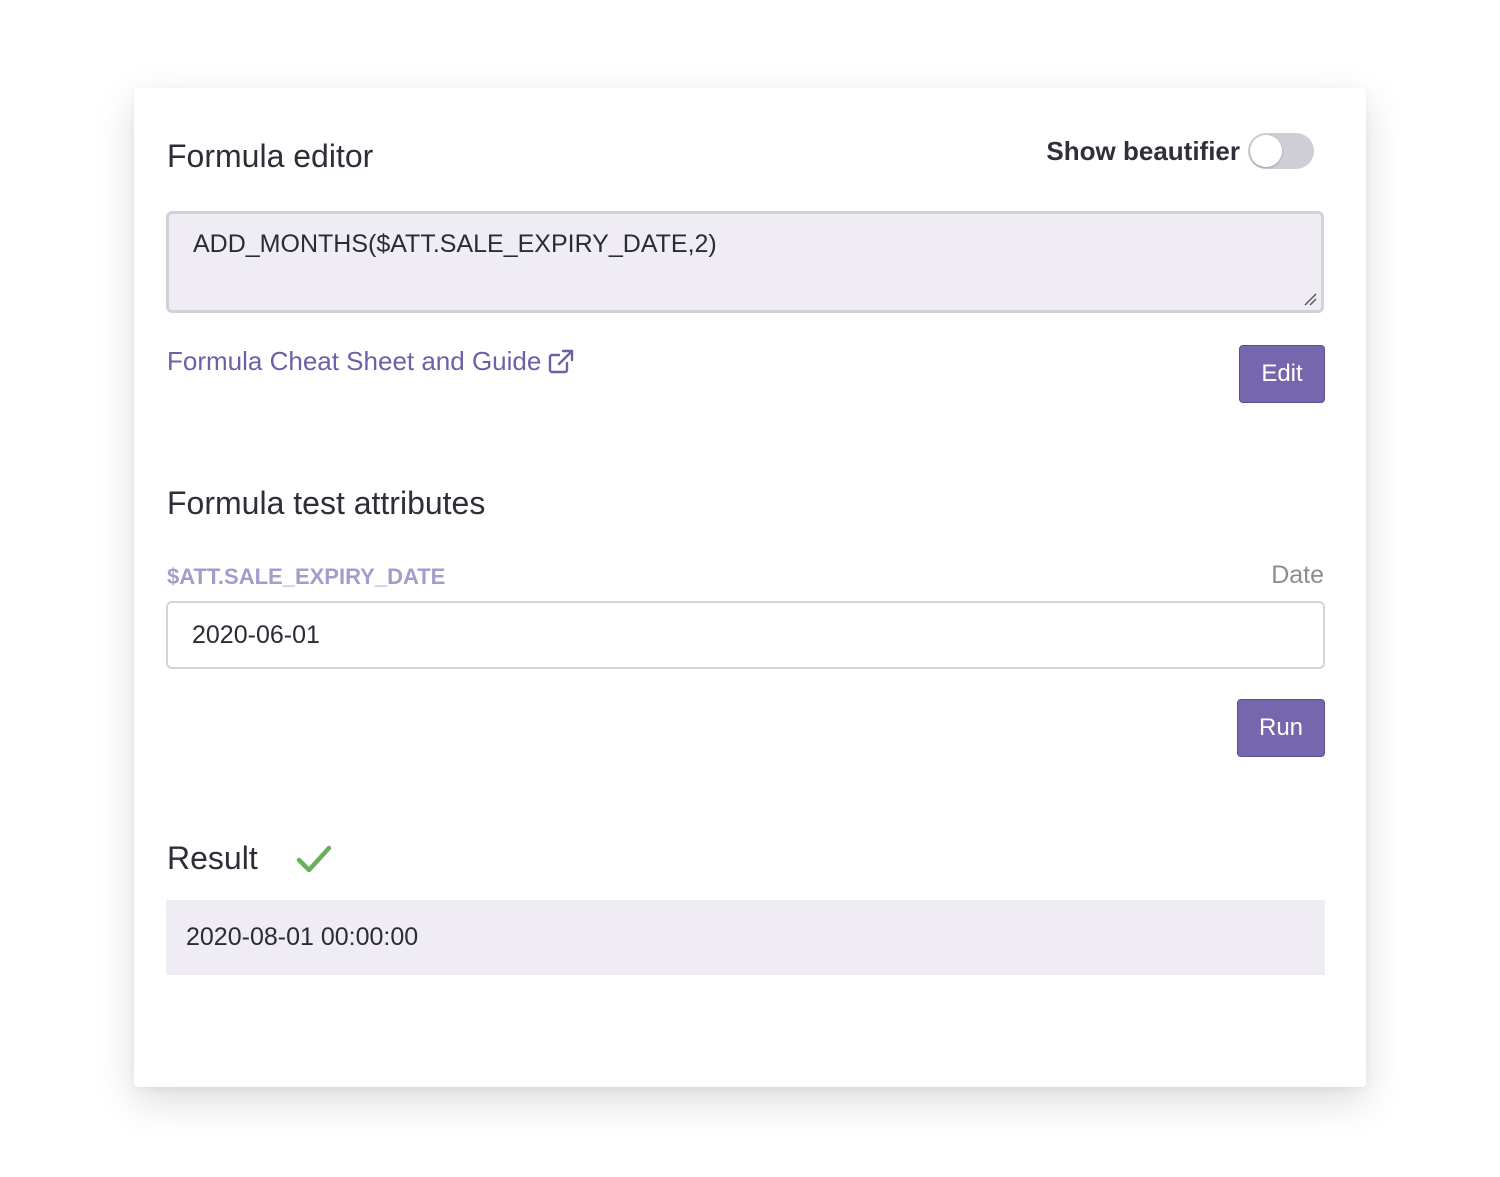 This screenshot has width=1500, height=1177. I want to click on external-link-icon, so click(561, 361).